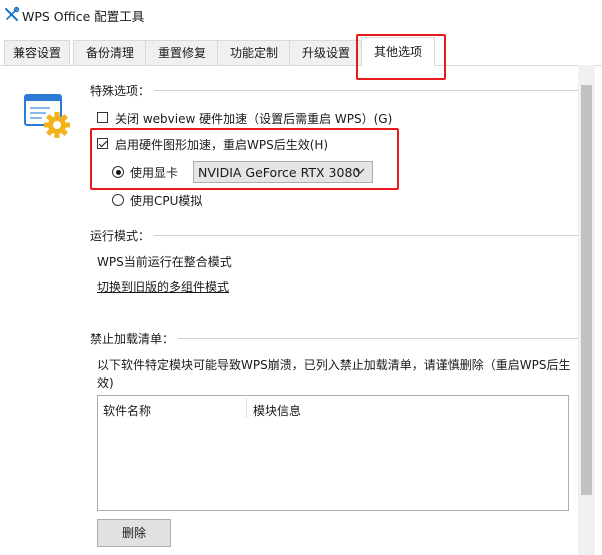  I want to click on hw-accel-label: 启用硬件图形加速，重启WPS后生效(H), so click(222, 145).